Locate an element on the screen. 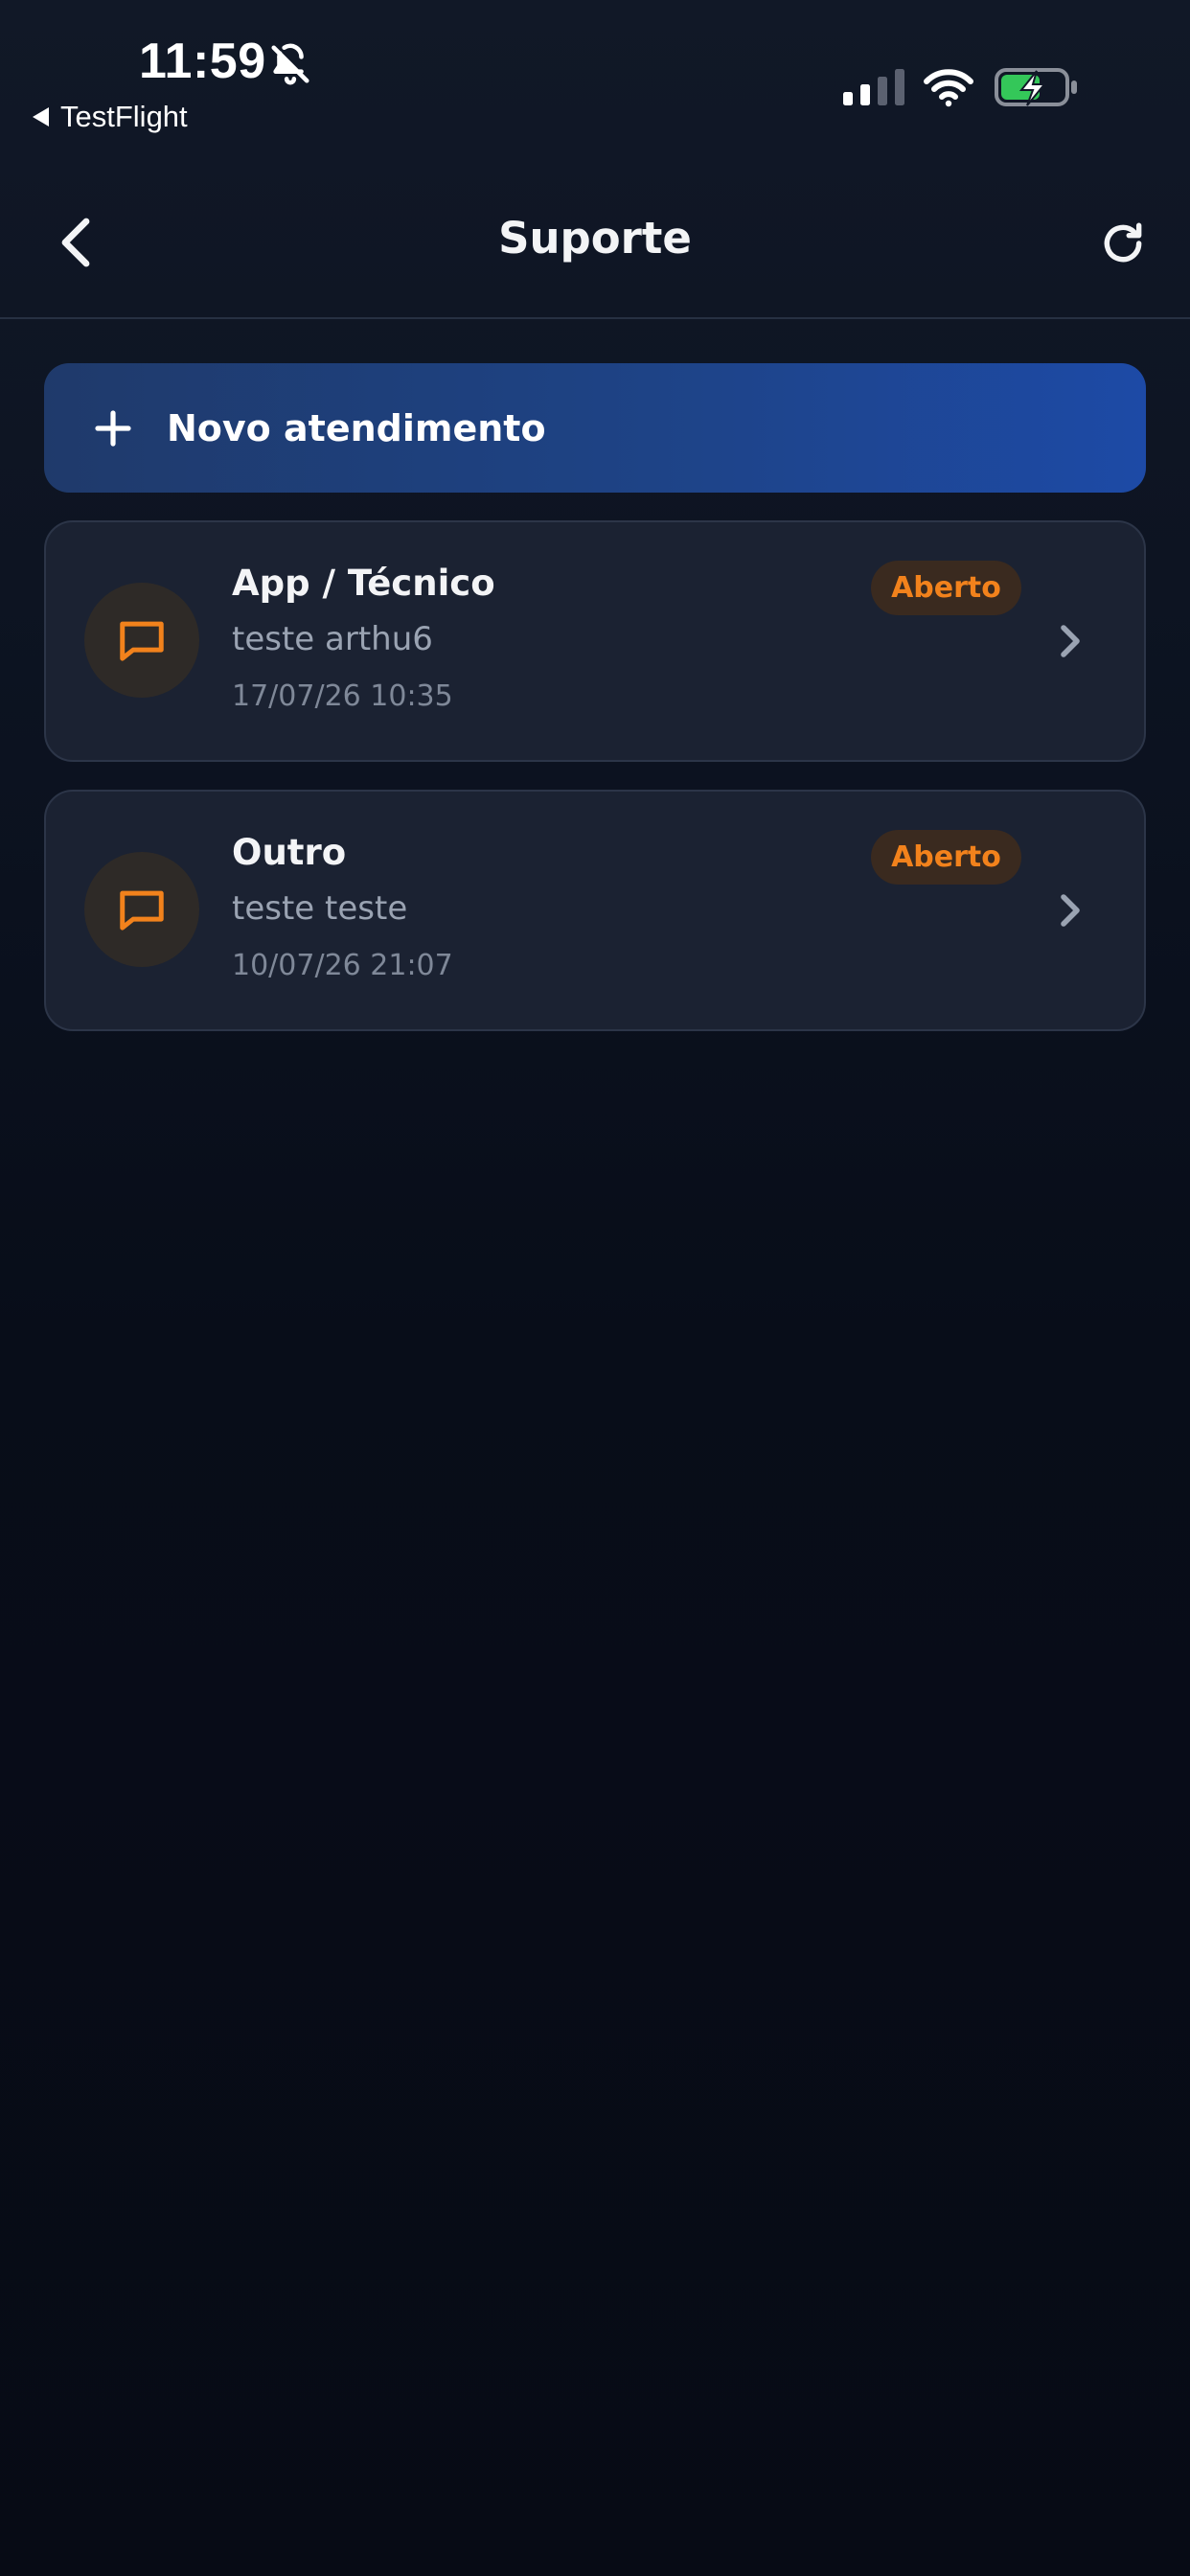  header-divider is located at coordinates (595, 318).